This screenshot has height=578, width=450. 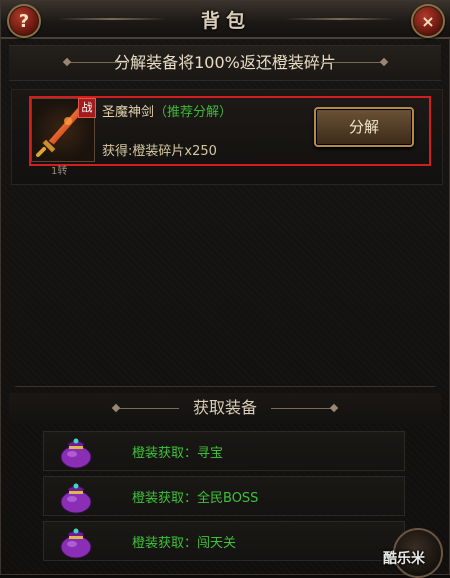 I want to click on banner-diamond-right, so click(x=384, y=62).